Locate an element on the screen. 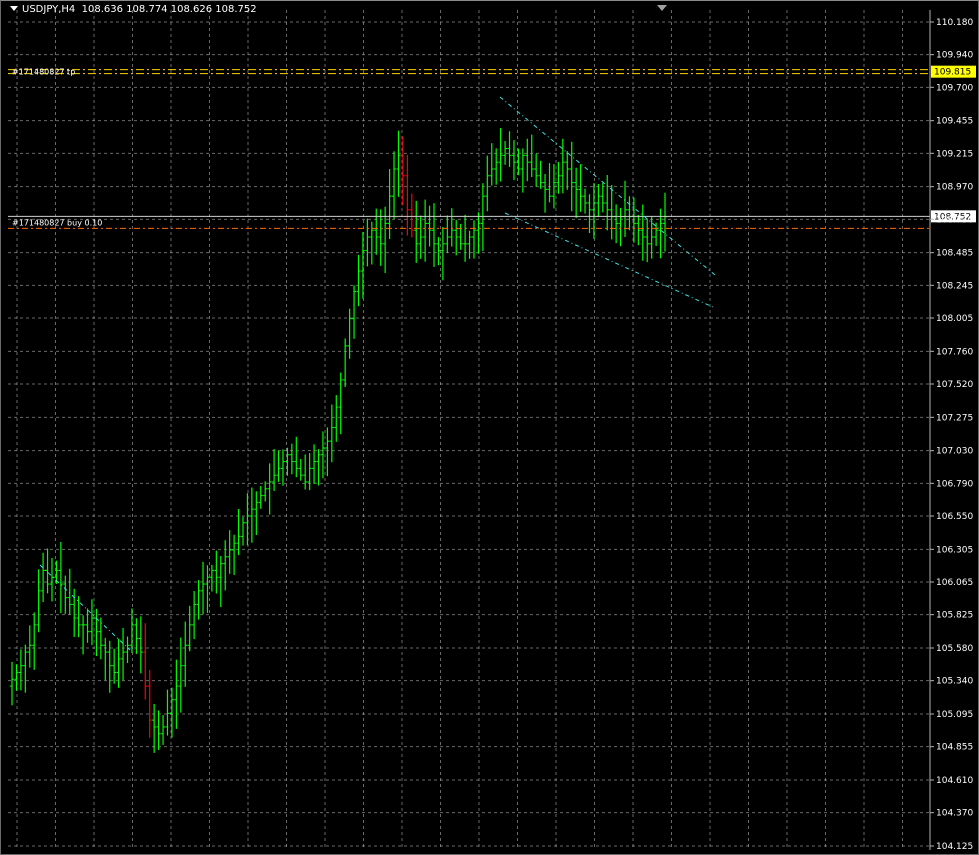 The image size is (979, 855). price-tick-label: 106.305 is located at coordinates (954, 550).